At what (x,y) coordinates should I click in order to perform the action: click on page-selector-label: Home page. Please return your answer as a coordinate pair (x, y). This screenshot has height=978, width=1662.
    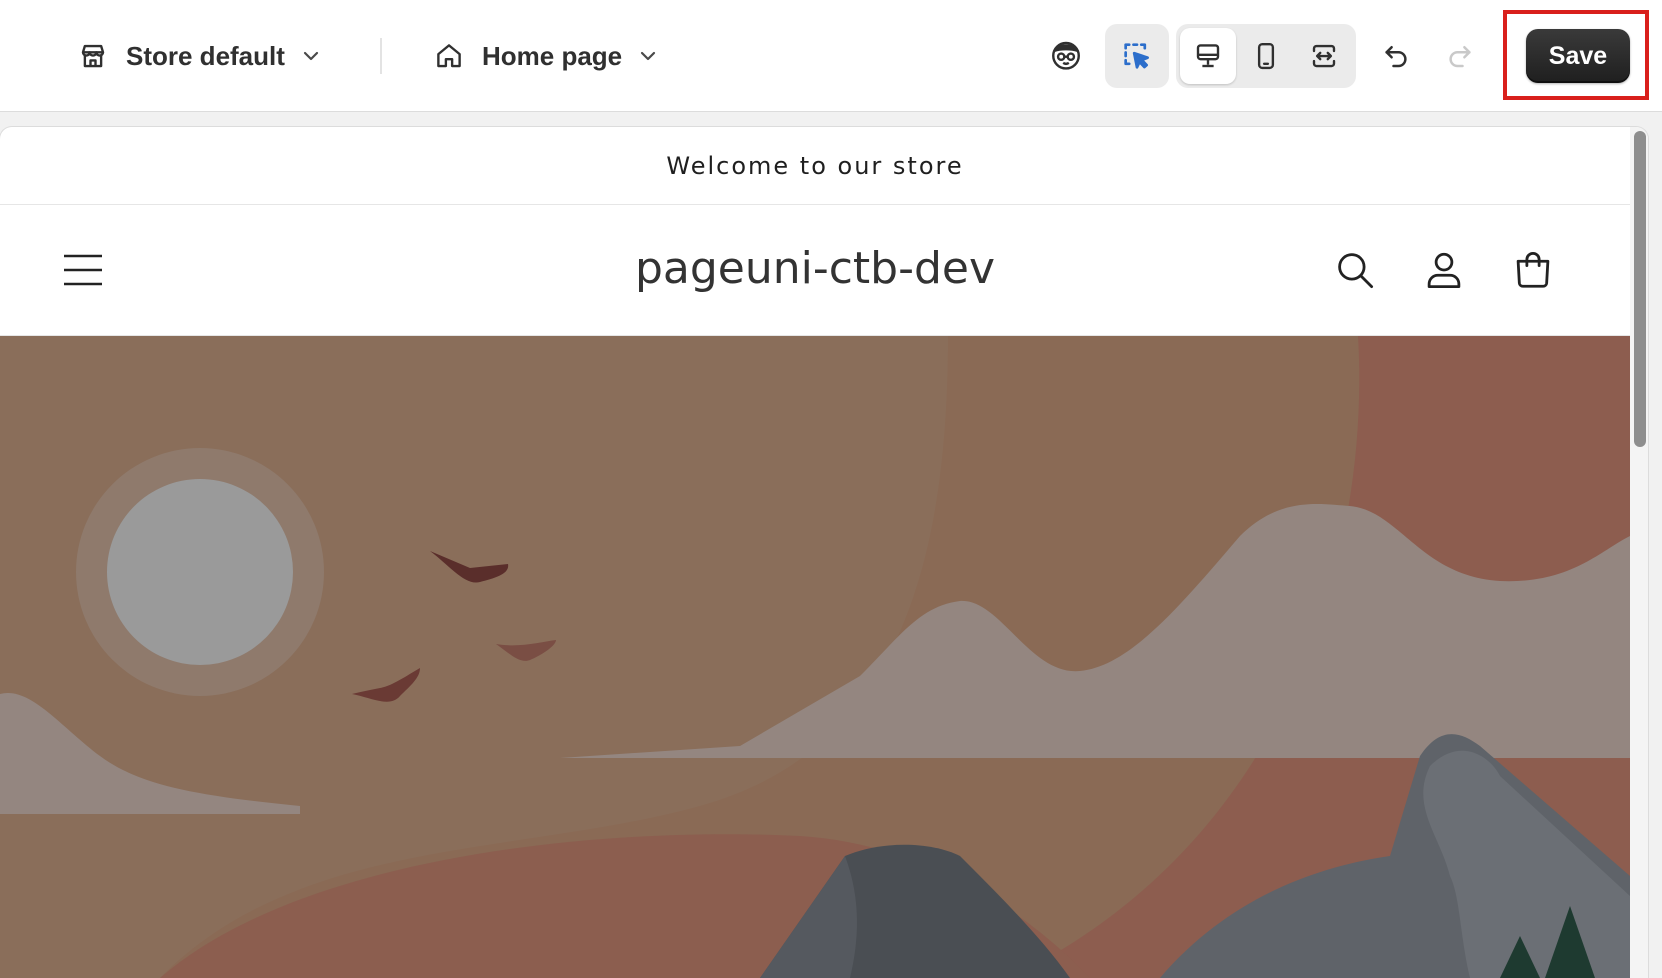
    Looking at the image, I should click on (552, 55).